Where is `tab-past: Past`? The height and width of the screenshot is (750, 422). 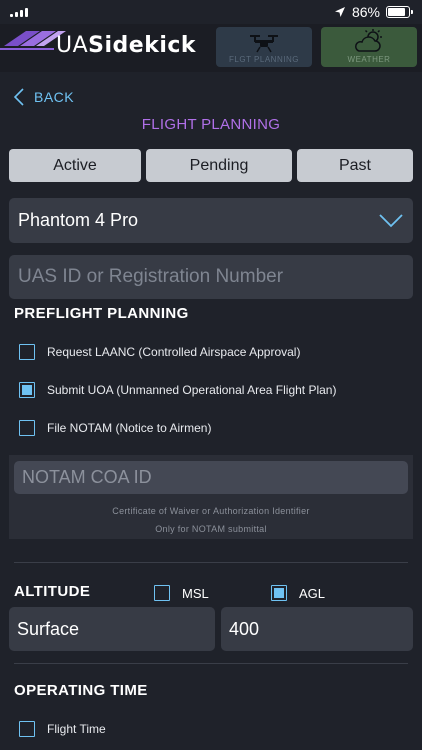
tab-past: Past is located at coordinates (355, 165).